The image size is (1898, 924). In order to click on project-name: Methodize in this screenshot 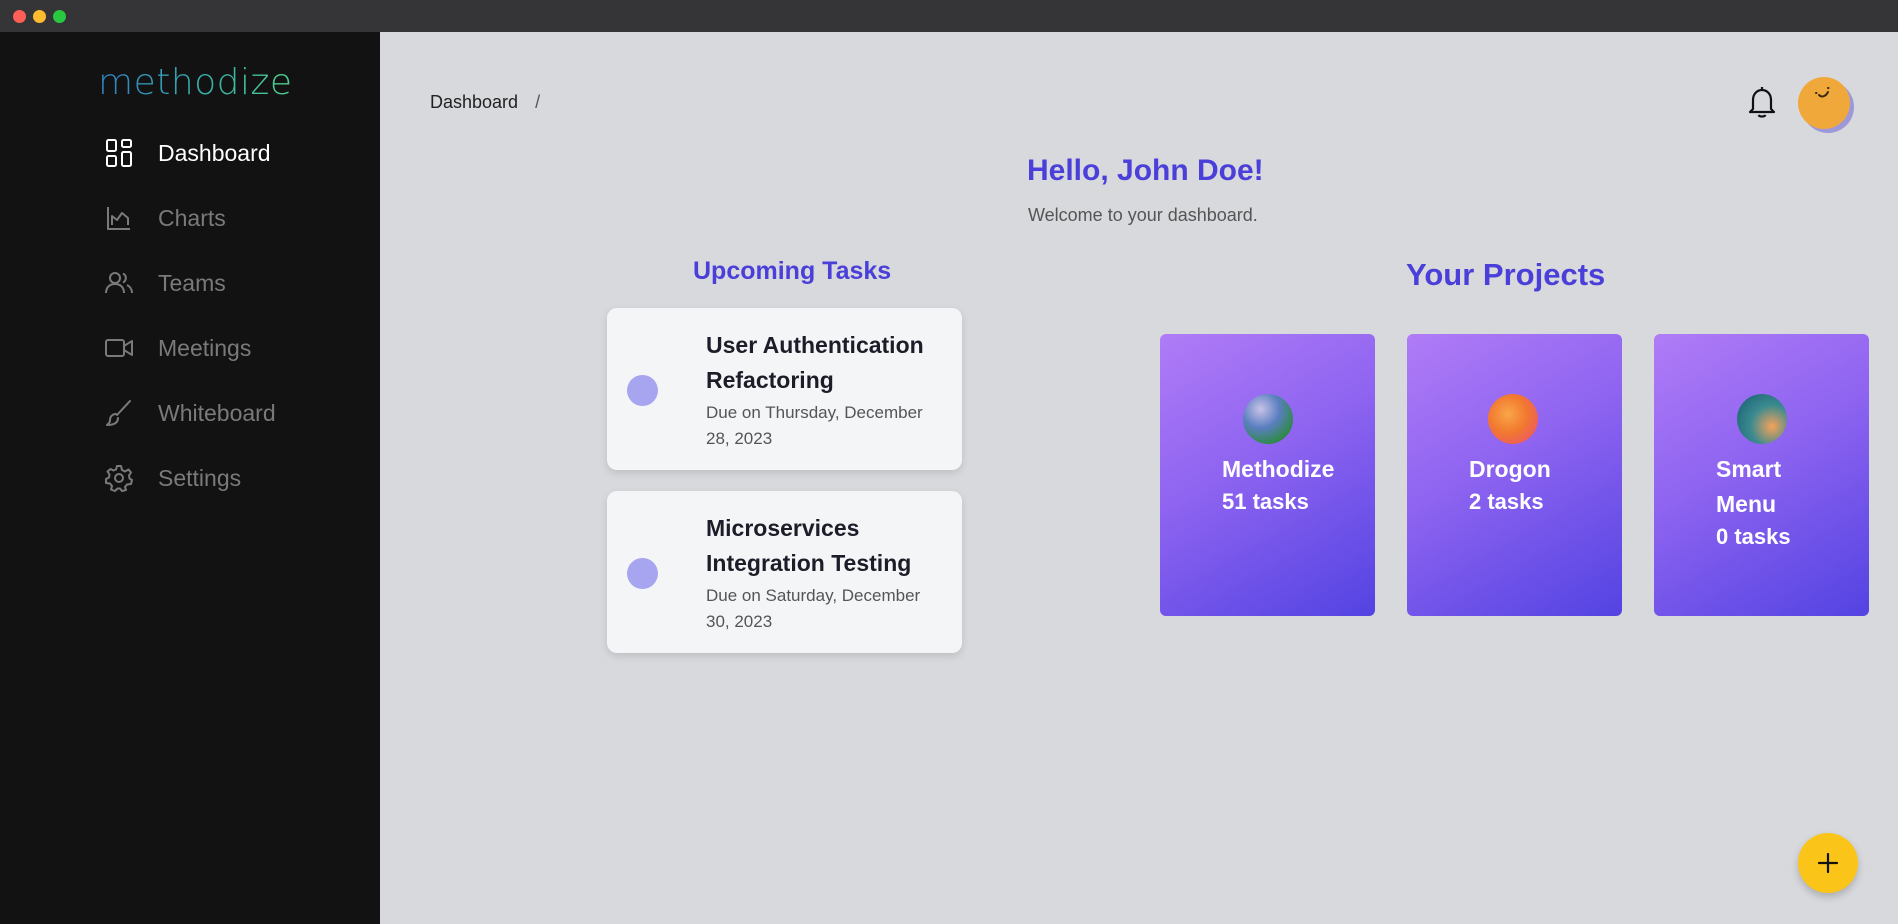, I will do `click(1278, 469)`.